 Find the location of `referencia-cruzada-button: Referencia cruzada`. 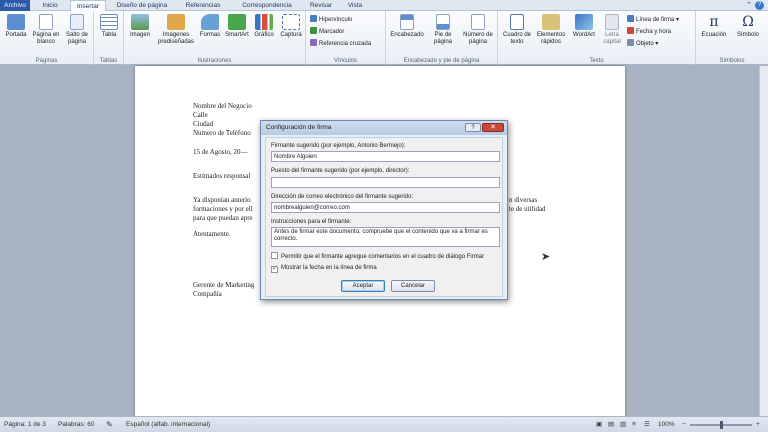

referencia-cruzada-button: Referencia cruzada is located at coordinates (340, 43).